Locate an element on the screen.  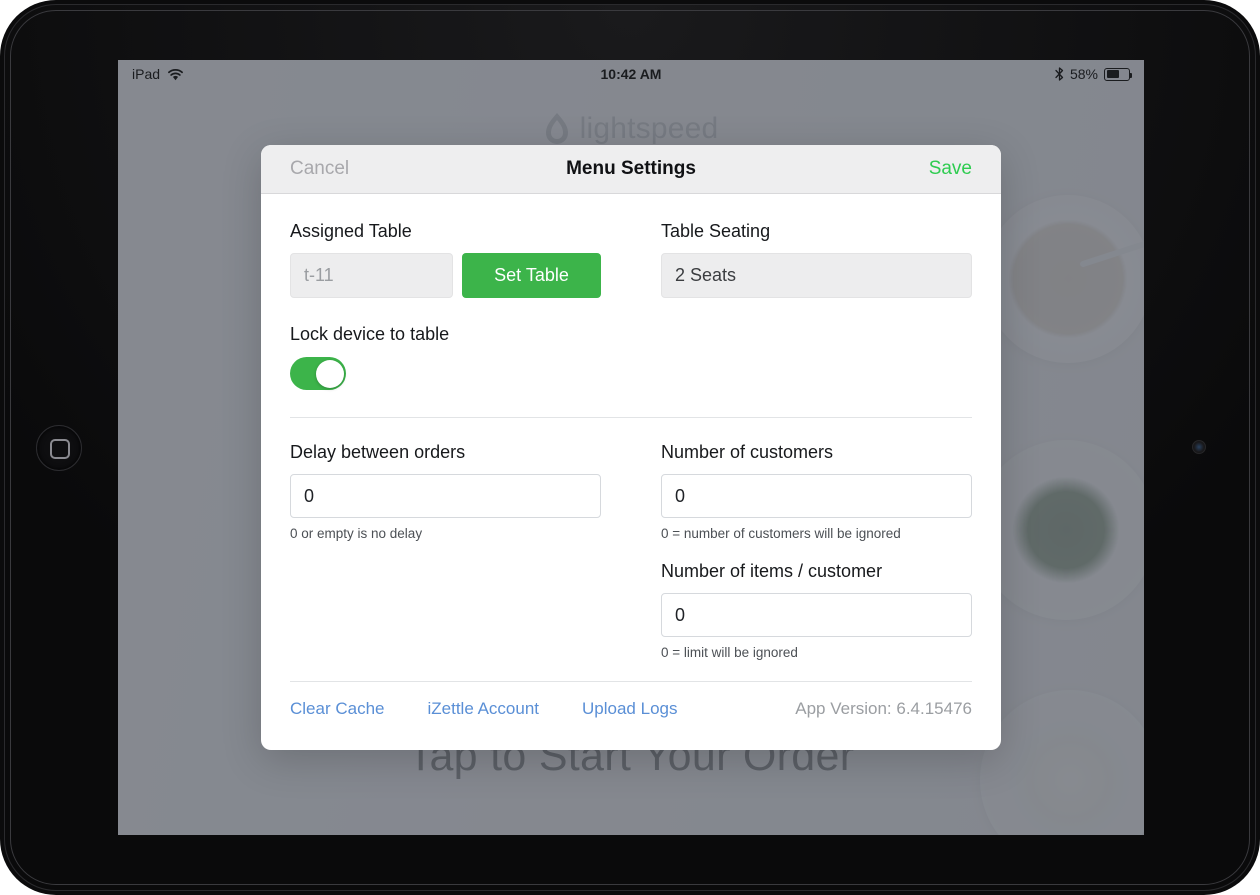
app-version-label: App Version: 6.4.15476 is located at coordinates (883, 708).